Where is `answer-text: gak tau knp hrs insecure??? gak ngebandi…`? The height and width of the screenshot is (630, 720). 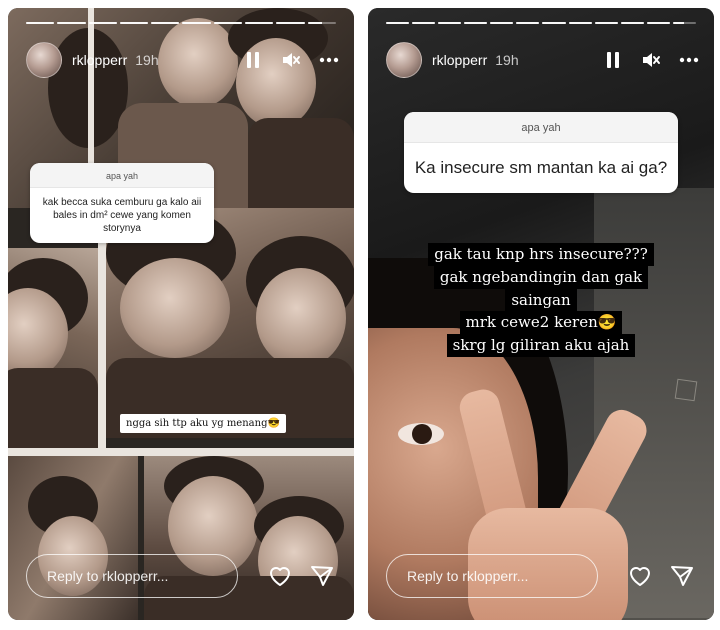 answer-text: gak tau knp hrs insecure??? gak ngebandi… is located at coordinates (541, 300).